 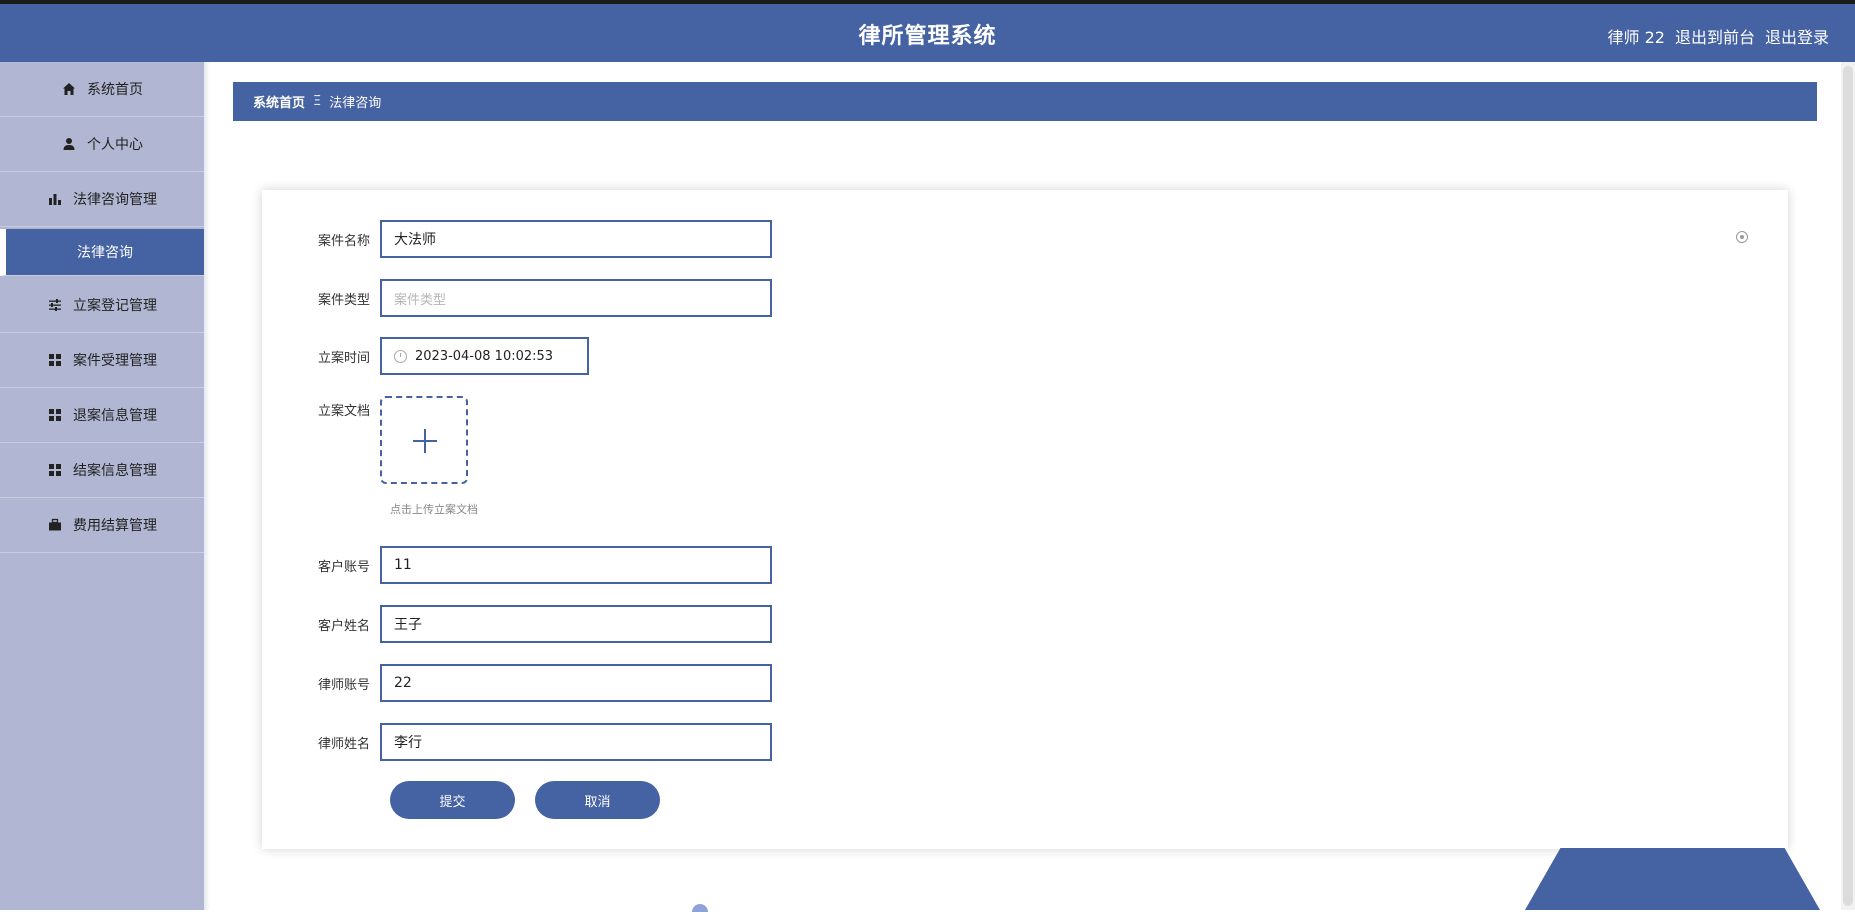 I want to click on sidebar-shadow, so click(x=207, y=486).